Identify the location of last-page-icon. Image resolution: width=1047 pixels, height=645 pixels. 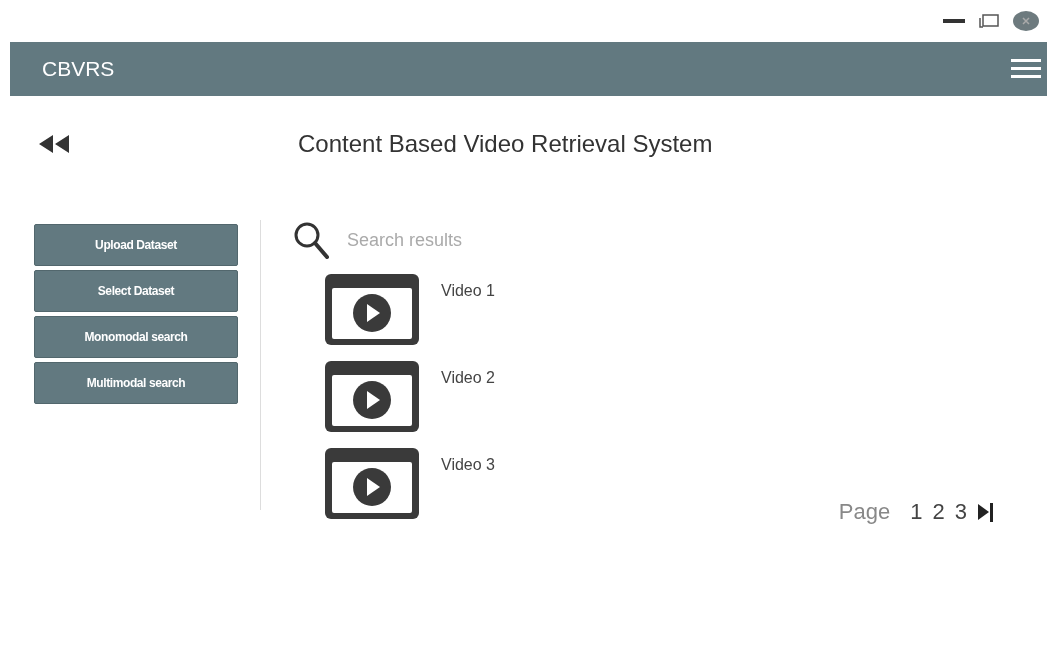
(986, 512).